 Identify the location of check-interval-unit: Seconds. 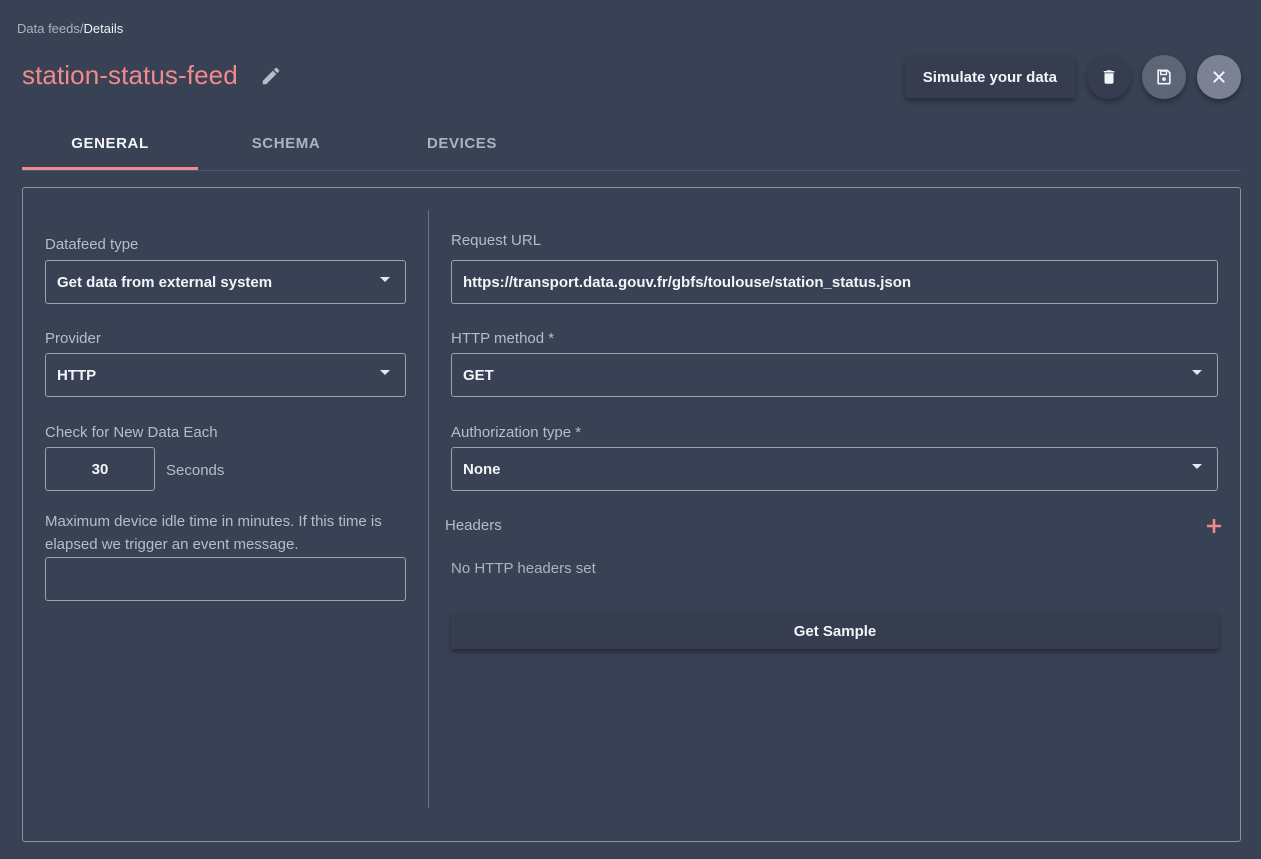
(195, 470).